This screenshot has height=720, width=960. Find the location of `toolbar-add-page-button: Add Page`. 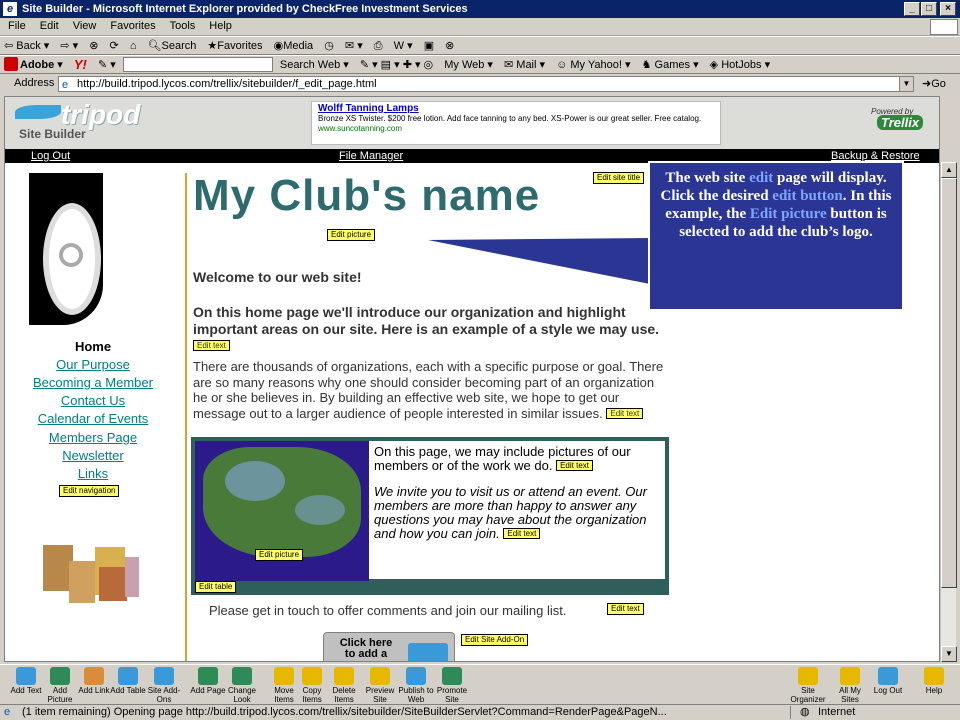

toolbar-add-page-button: Add Page is located at coordinates (208, 681).